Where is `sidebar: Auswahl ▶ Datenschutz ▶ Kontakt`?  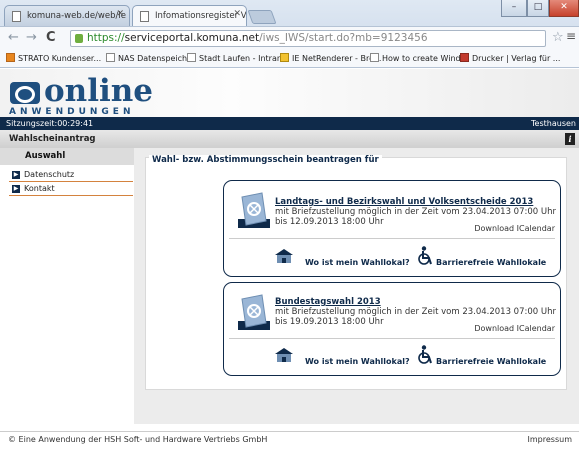 sidebar: Auswahl ▶ Datenschutz ▶ Kontakt is located at coordinates (67, 286).